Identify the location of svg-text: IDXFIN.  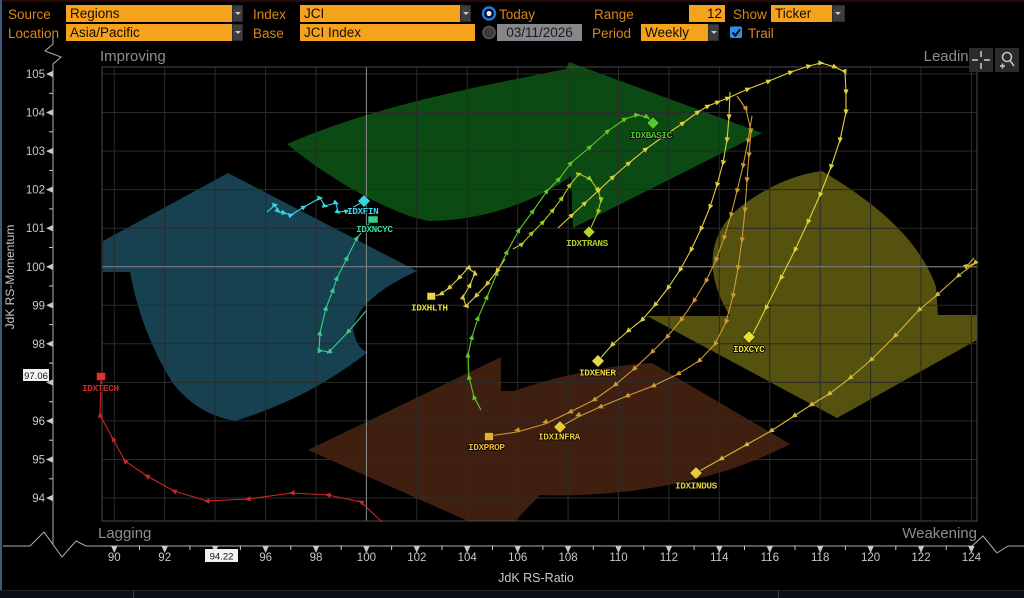
(363, 211).